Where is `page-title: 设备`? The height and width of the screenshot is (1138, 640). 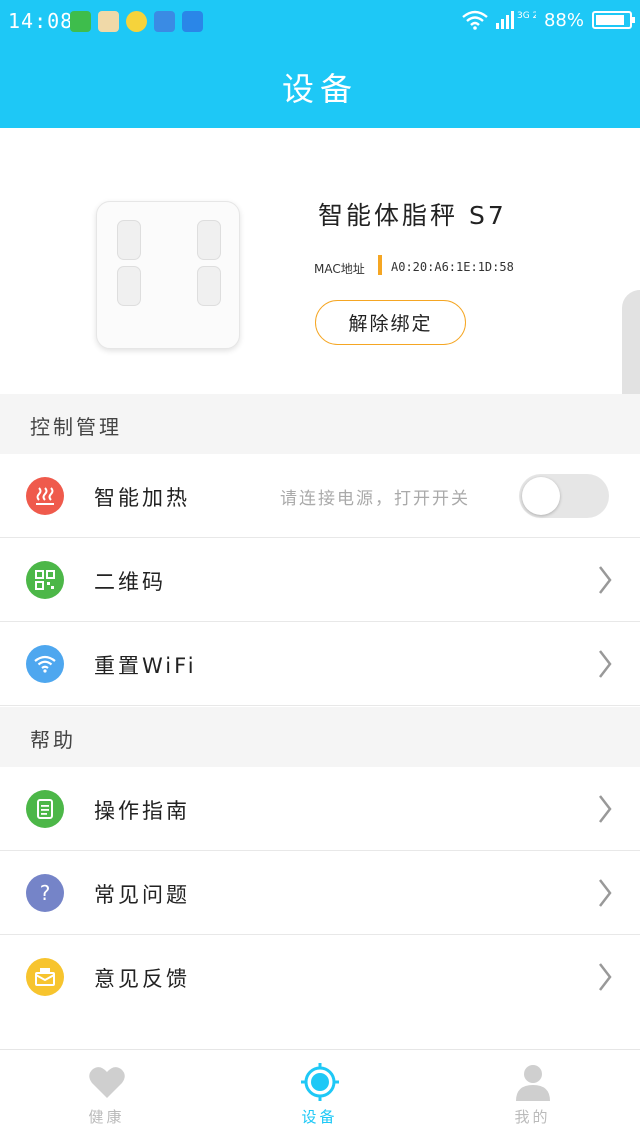
page-title: 设备 is located at coordinates (319, 89).